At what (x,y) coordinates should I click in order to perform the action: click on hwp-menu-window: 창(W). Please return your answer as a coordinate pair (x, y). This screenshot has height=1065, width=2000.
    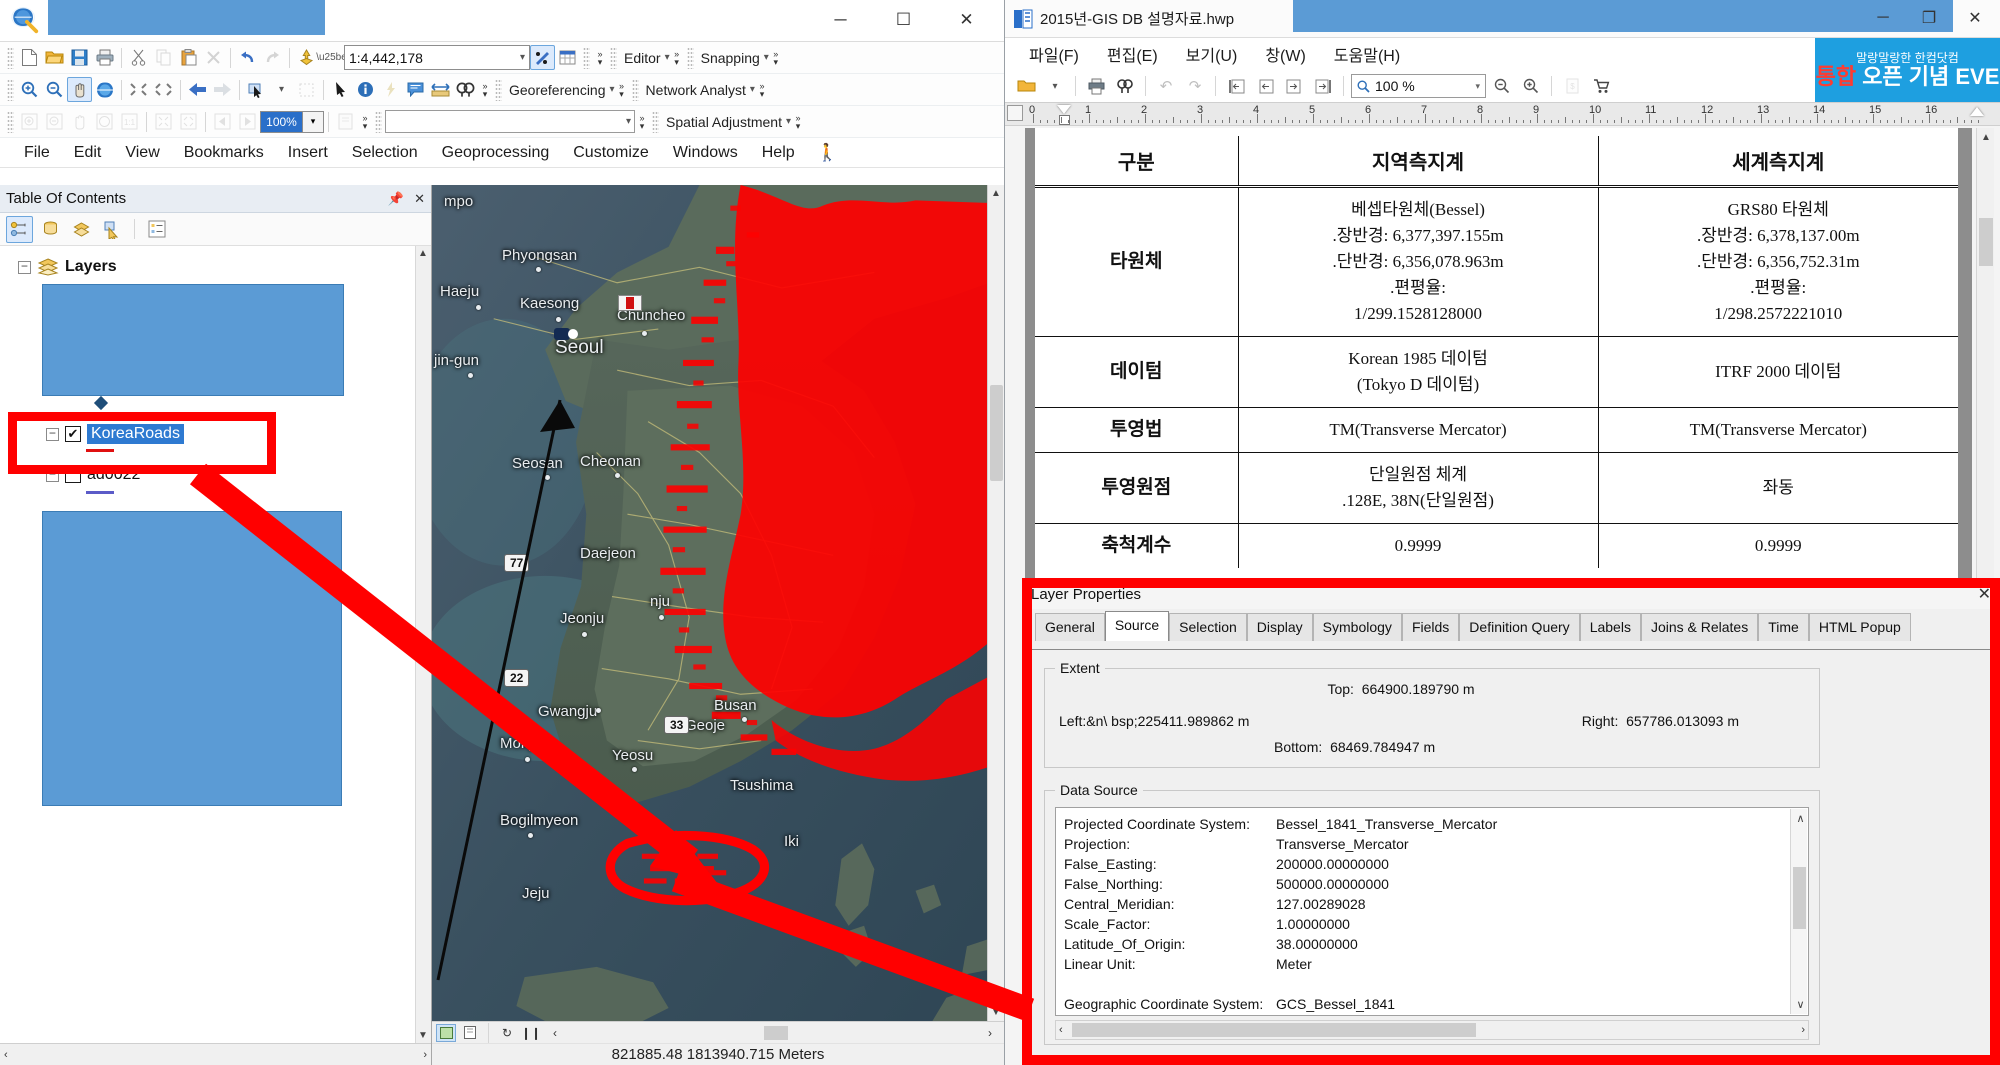
    Looking at the image, I should click on (1285, 54).